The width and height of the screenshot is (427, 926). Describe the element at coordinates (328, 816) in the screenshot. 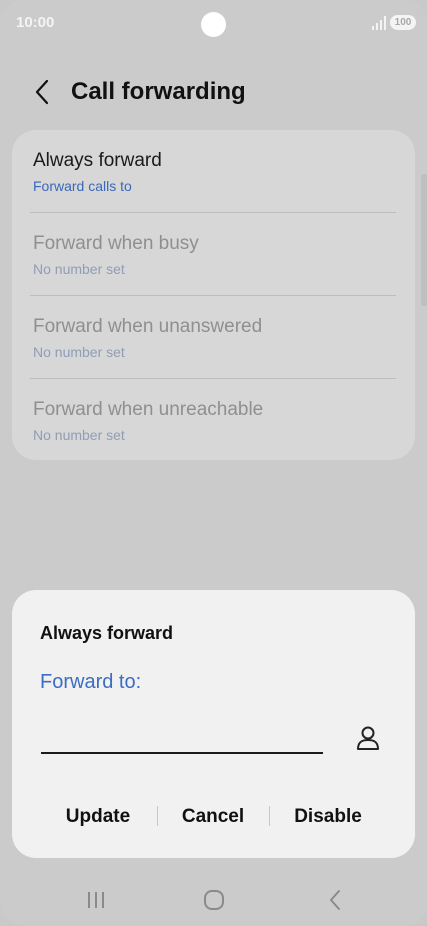

I see `disable-button: Disable` at that location.